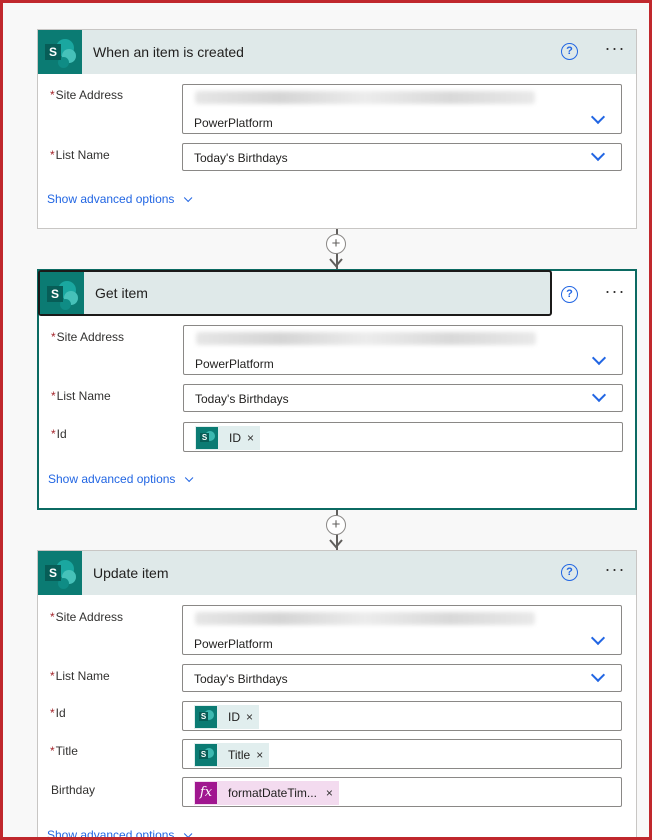  Describe the element at coordinates (295, 293) in the screenshot. I see `get-item-card-header: S Get item` at that location.